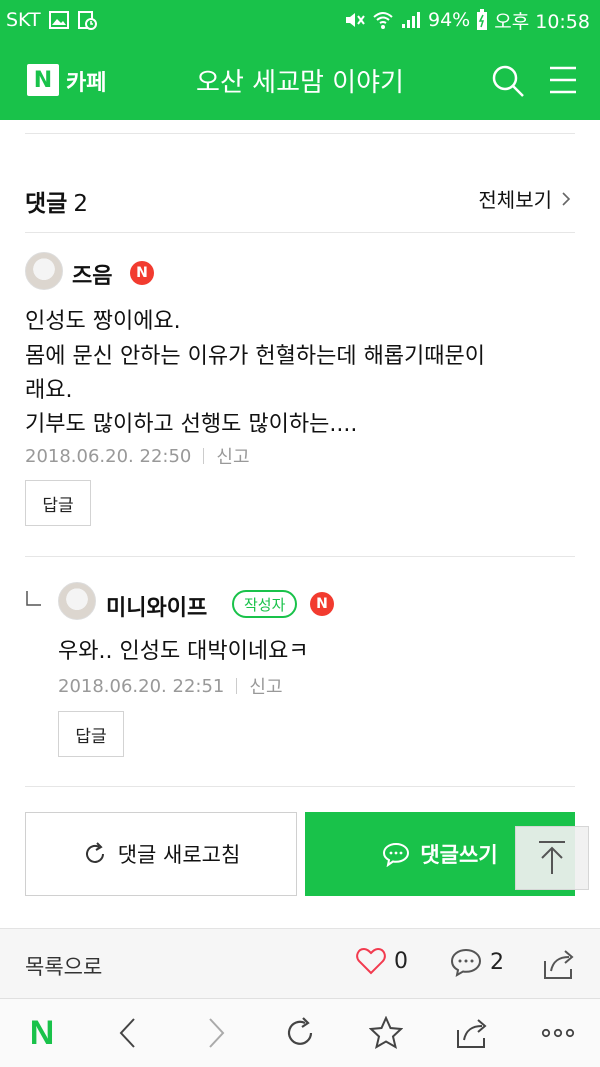 This screenshot has height=1067, width=600. I want to click on comment-date: 2018.06.20. 22:51, so click(141, 686).